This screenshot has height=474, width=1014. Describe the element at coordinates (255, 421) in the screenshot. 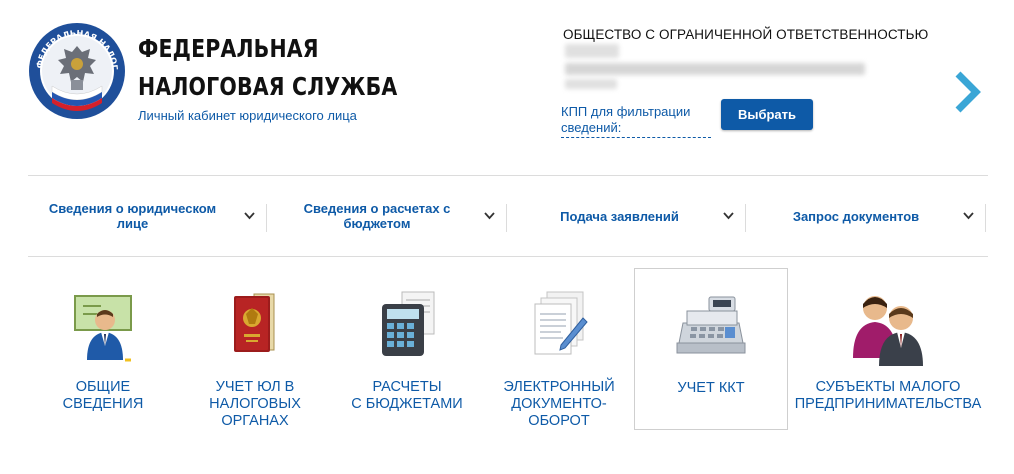

I see `tile-label-line3: ОРГАНАХ` at that location.